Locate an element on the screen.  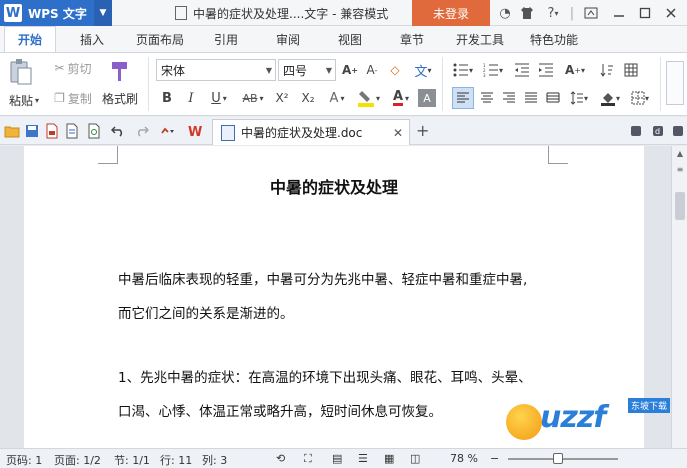
window-list-icon is located at coordinates (636, 131).